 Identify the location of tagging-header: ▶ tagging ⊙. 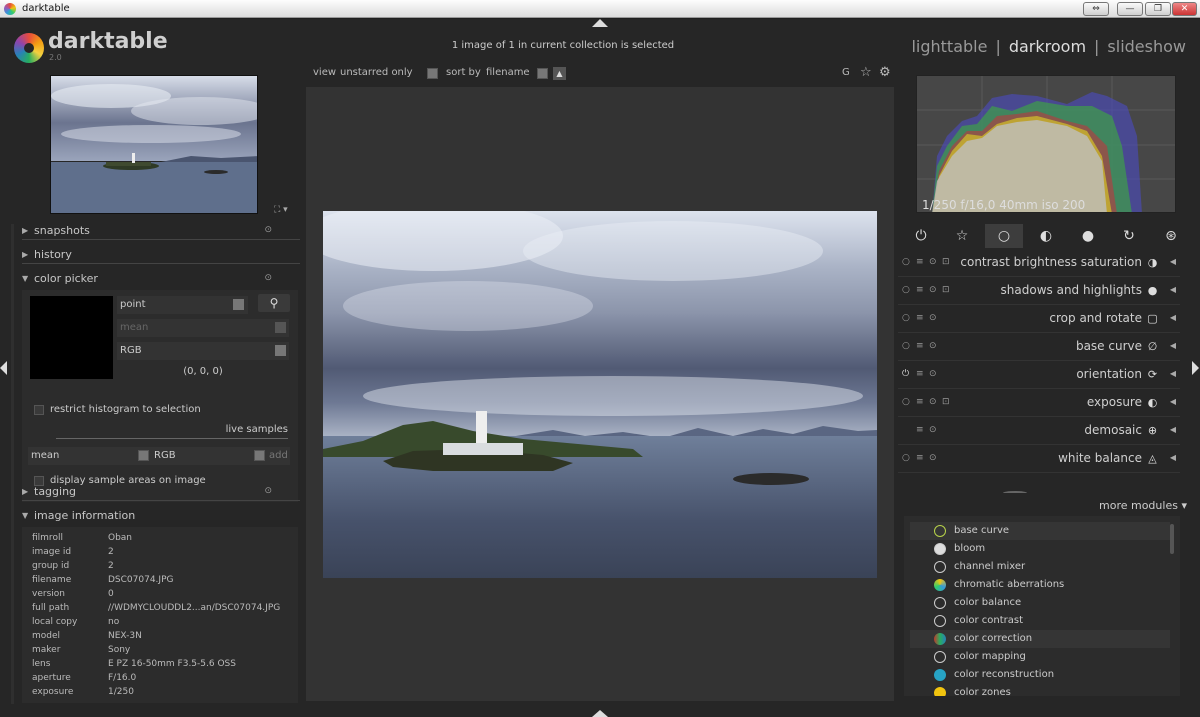
(161, 492).